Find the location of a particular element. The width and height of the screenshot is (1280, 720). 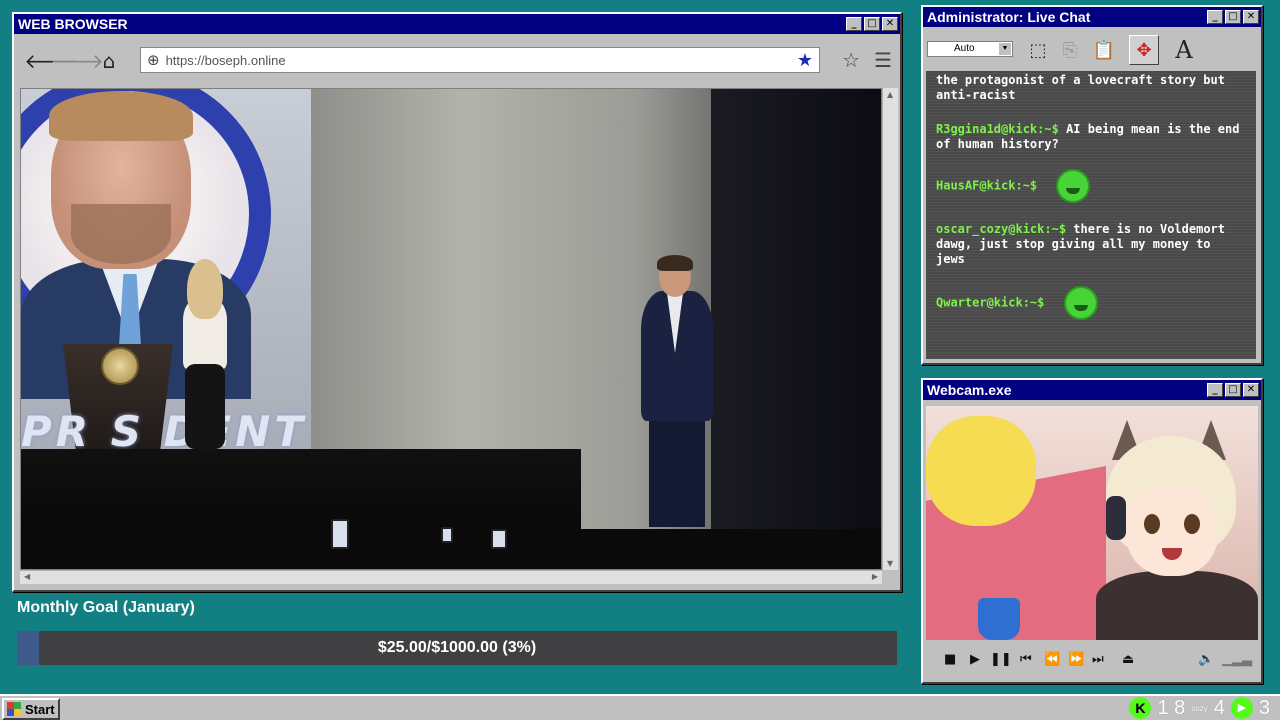

goal-progress-text: $25.00/$1000.00 (3%) is located at coordinates (457, 647).